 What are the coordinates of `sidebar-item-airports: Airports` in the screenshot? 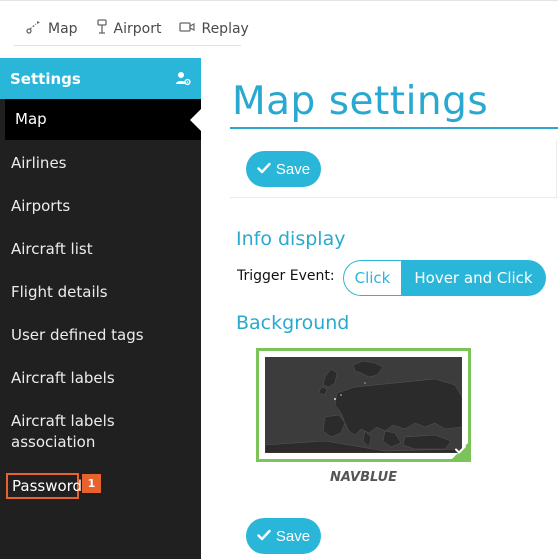 It's located at (100, 206).